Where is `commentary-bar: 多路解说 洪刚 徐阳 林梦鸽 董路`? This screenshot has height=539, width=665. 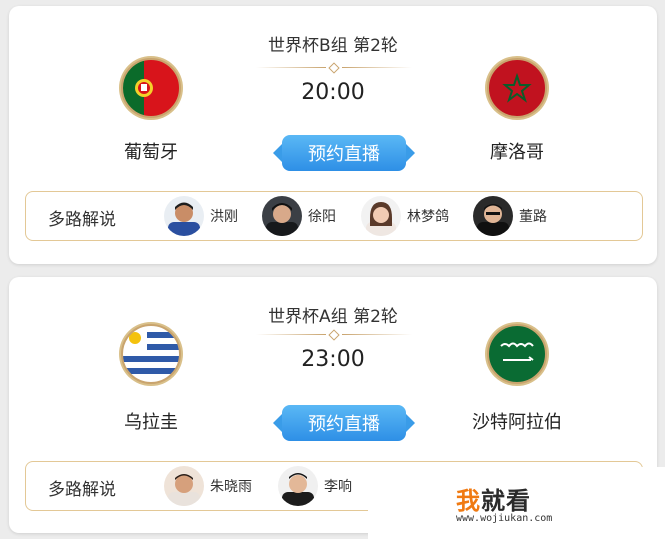
commentary-bar: 多路解说 洪刚 徐阳 林梦鸽 董路 is located at coordinates (334, 216).